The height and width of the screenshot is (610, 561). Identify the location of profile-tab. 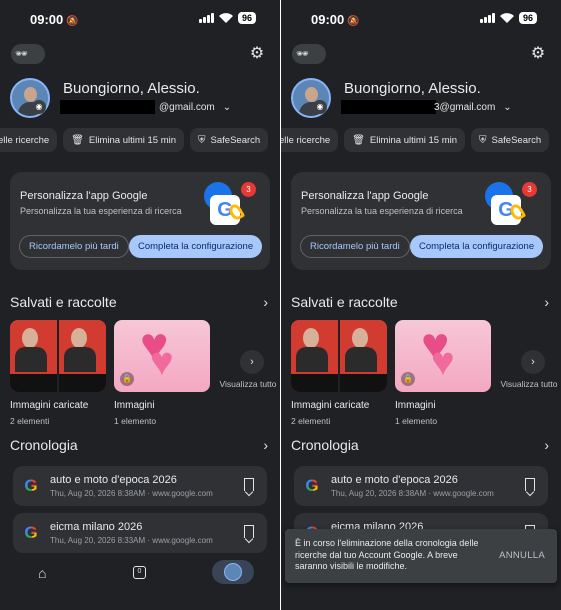
(233, 572).